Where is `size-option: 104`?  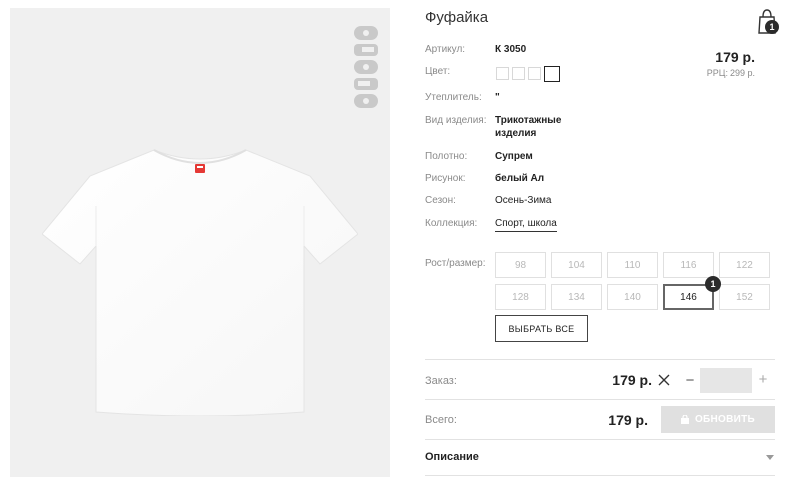
size-option: 104 is located at coordinates (576, 265).